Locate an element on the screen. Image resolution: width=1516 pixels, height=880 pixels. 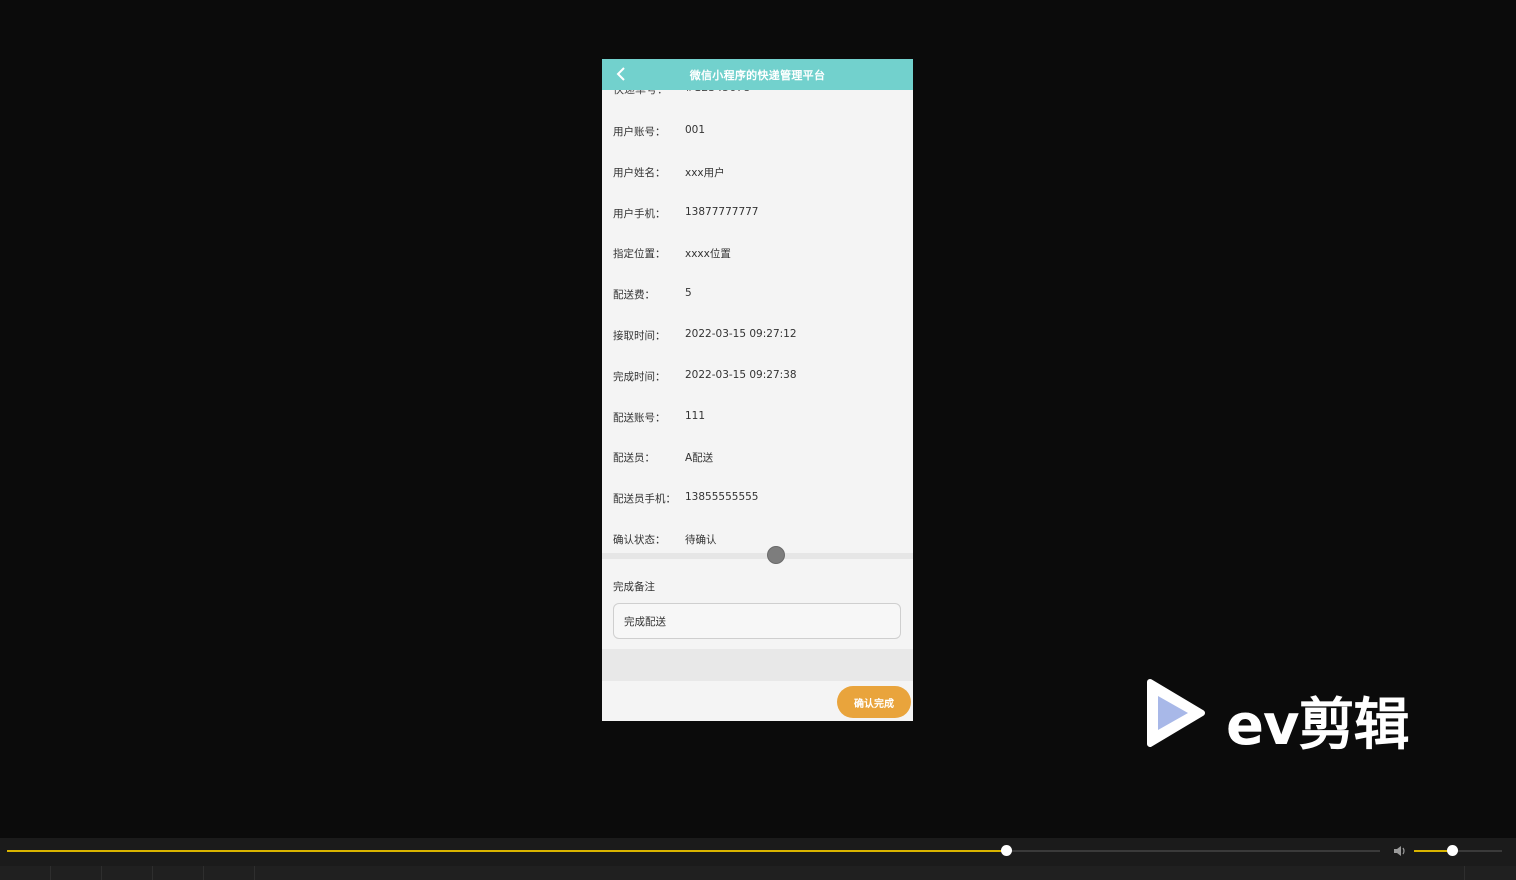
info-row: 用户姓名： xxx用户 is located at coordinates (757, 172).